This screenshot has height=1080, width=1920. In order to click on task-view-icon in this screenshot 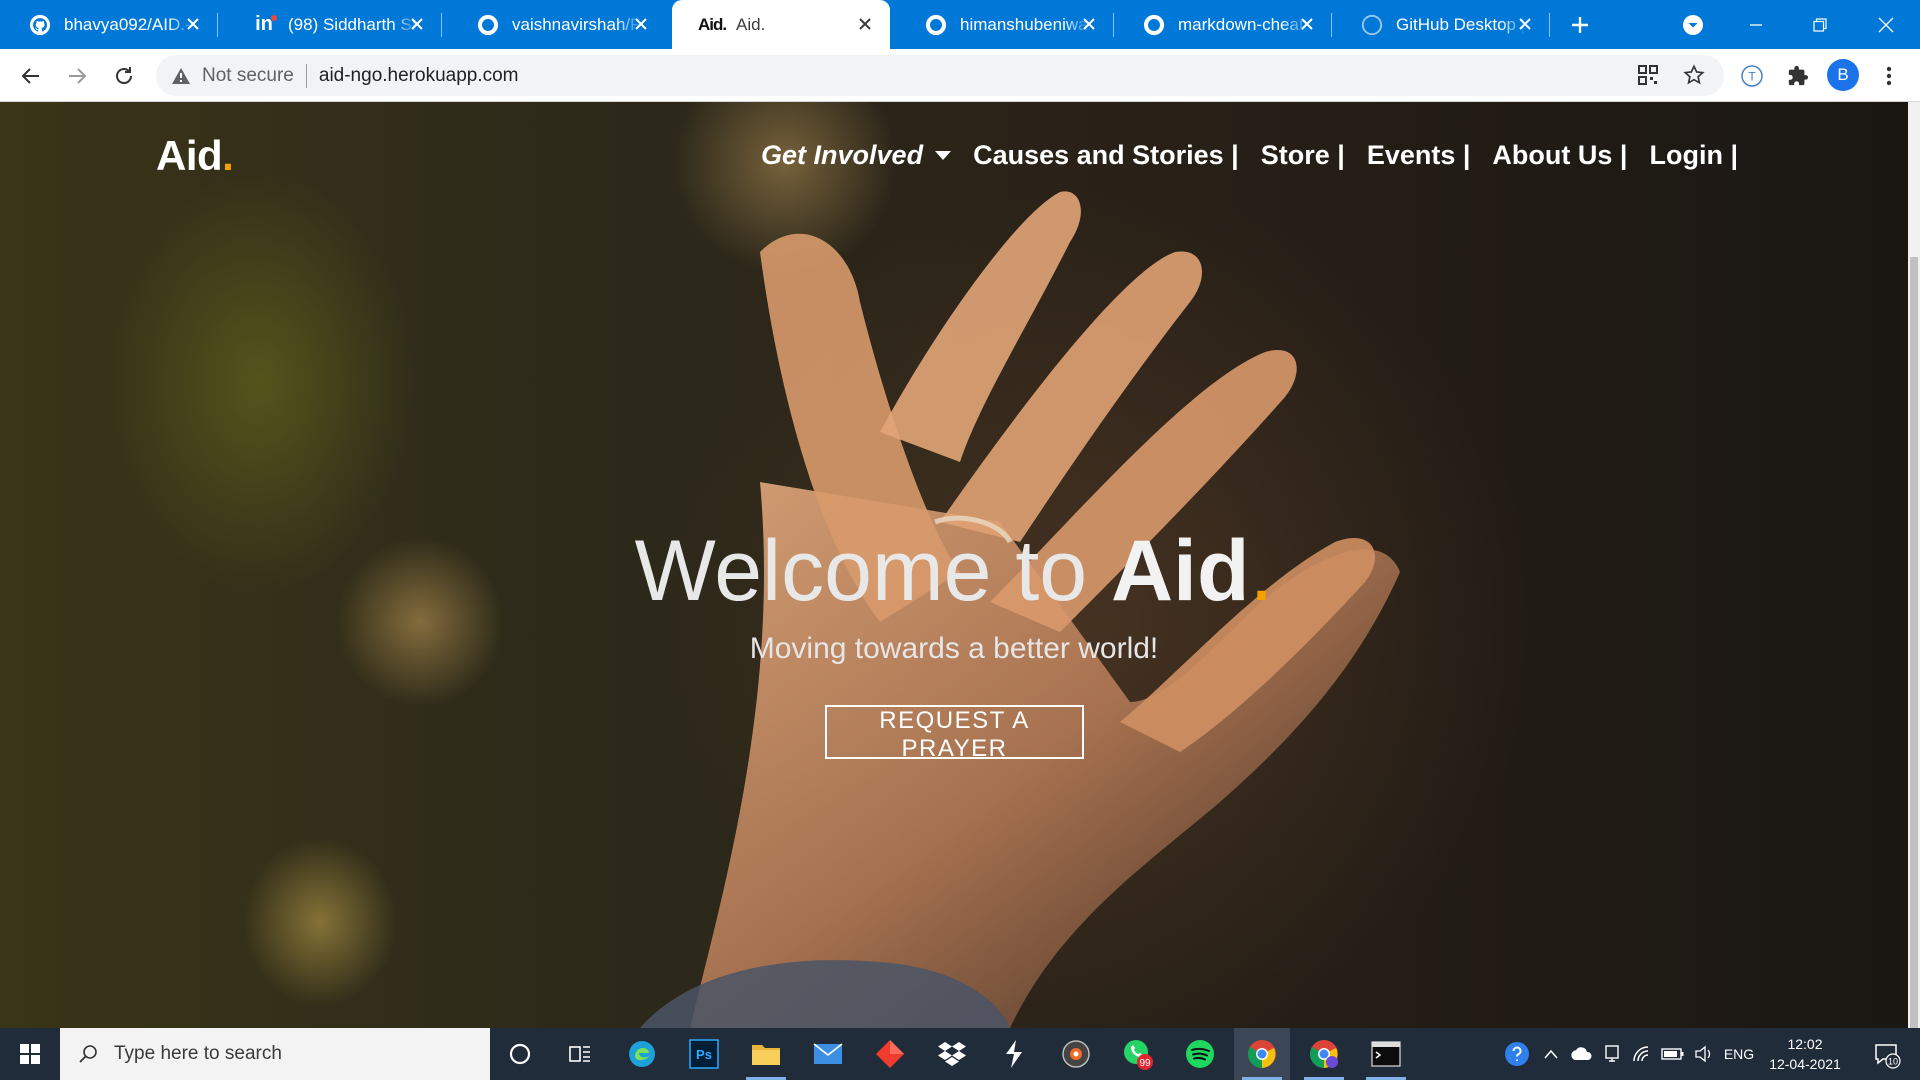, I will do `click(580, 1054)`.